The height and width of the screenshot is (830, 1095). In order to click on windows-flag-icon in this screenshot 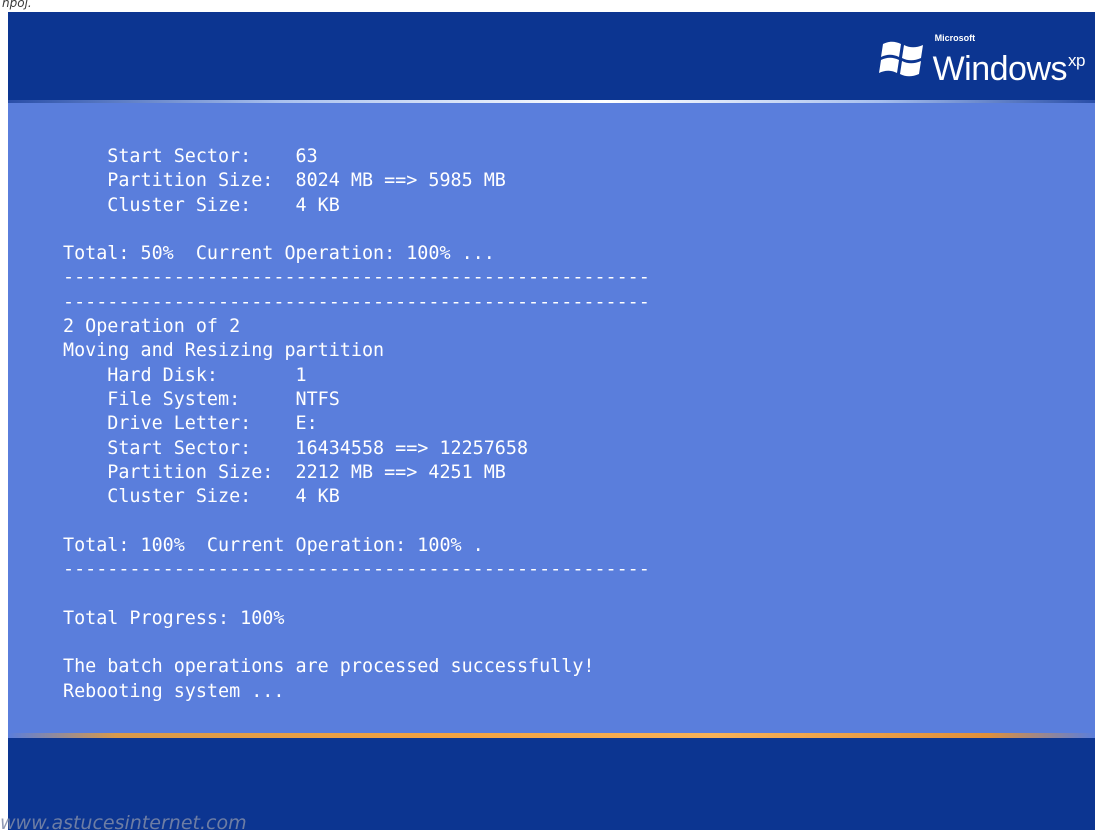, I will do `click(900, 59)`.